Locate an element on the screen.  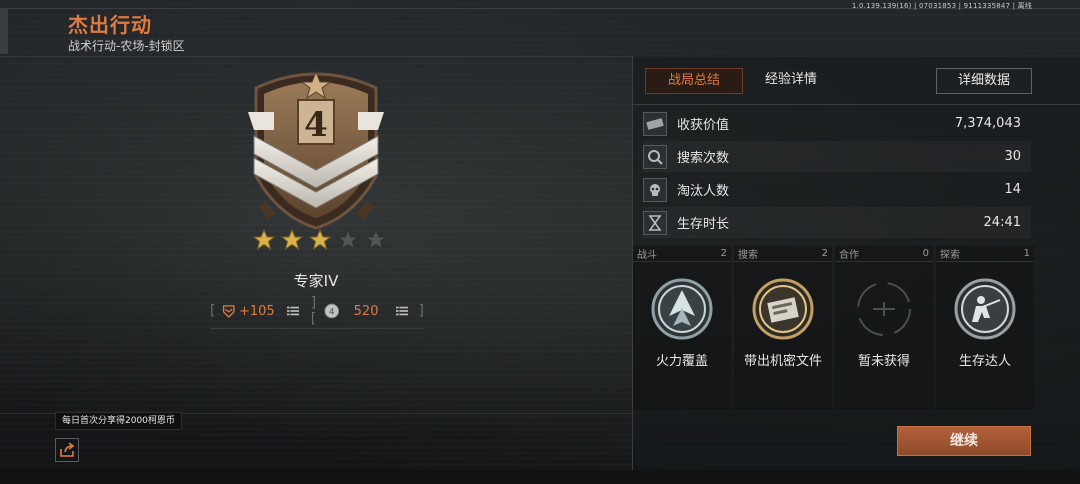
stat-row-value: 收获价值 7,374,043 is located at coordinates (837, 123).